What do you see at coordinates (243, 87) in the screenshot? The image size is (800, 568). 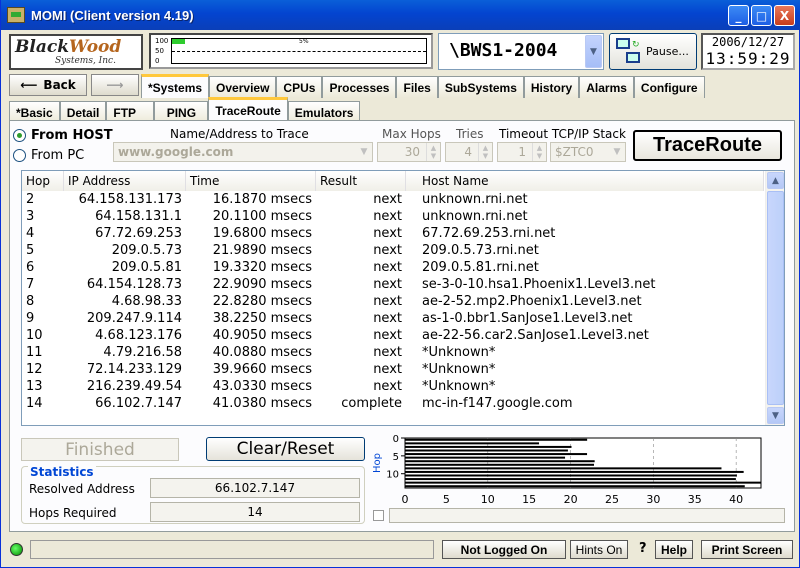 I see `tab-overview: Overview` at bounding box center [243, 87].